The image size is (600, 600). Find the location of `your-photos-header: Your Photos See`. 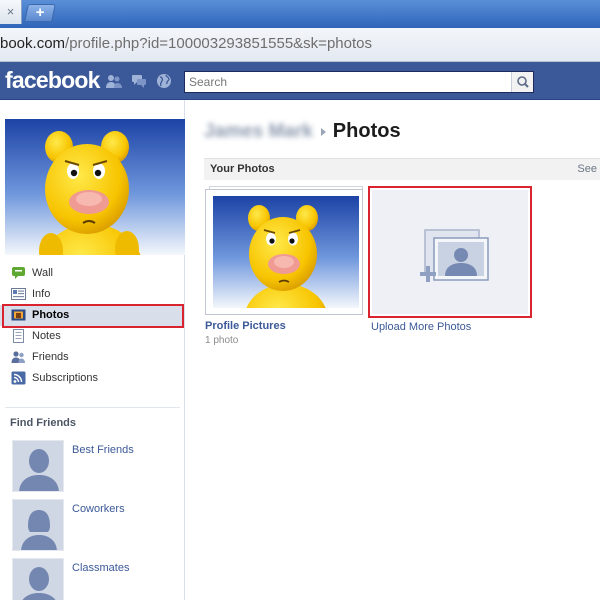

your-photos-header: Your Photos See is located at coordinates (402, 169).